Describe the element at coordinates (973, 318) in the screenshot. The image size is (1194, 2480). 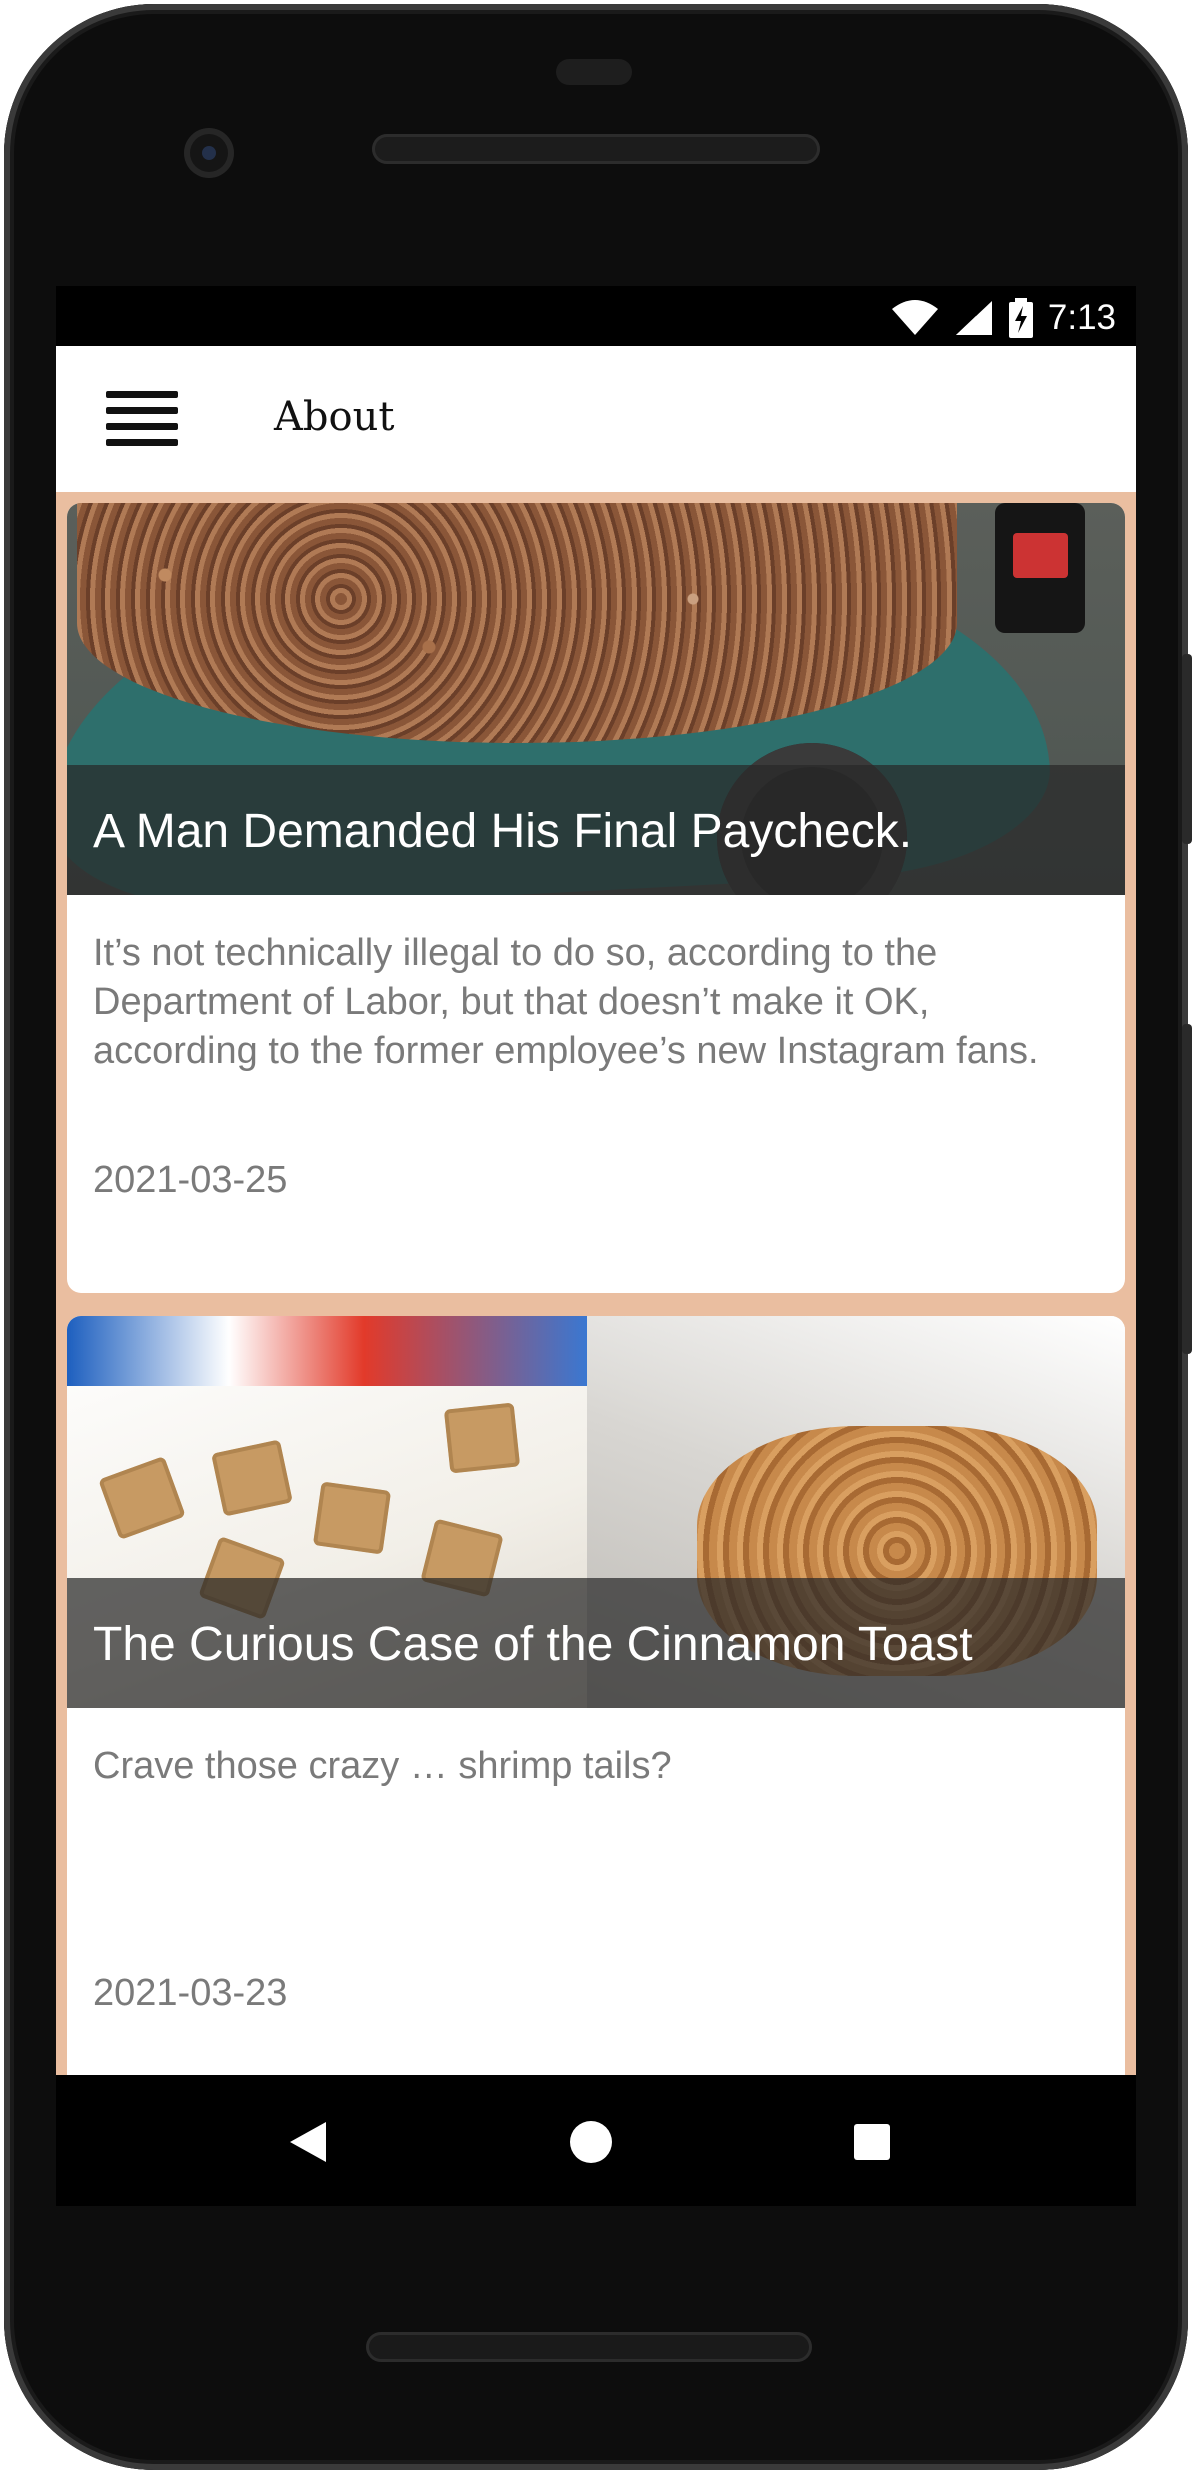
I see `signal-icon` at that location.